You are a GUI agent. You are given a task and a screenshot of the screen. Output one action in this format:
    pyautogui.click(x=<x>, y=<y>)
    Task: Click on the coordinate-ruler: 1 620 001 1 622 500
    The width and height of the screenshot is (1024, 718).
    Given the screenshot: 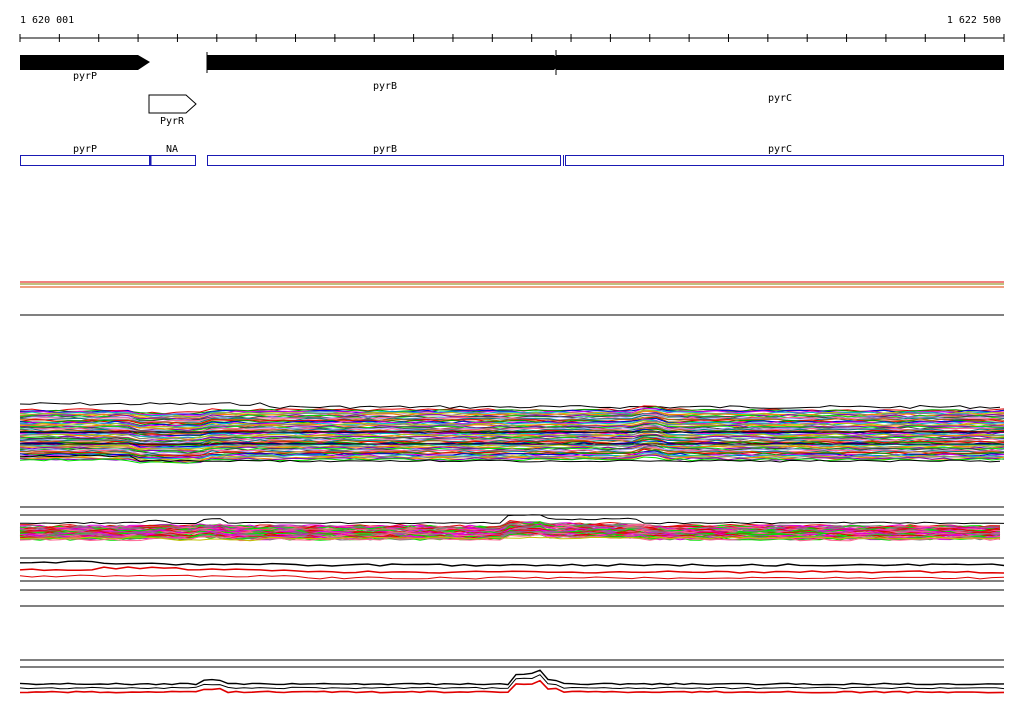 What is the action you would take?
    pyautogui.click(x=512, y=28)
    